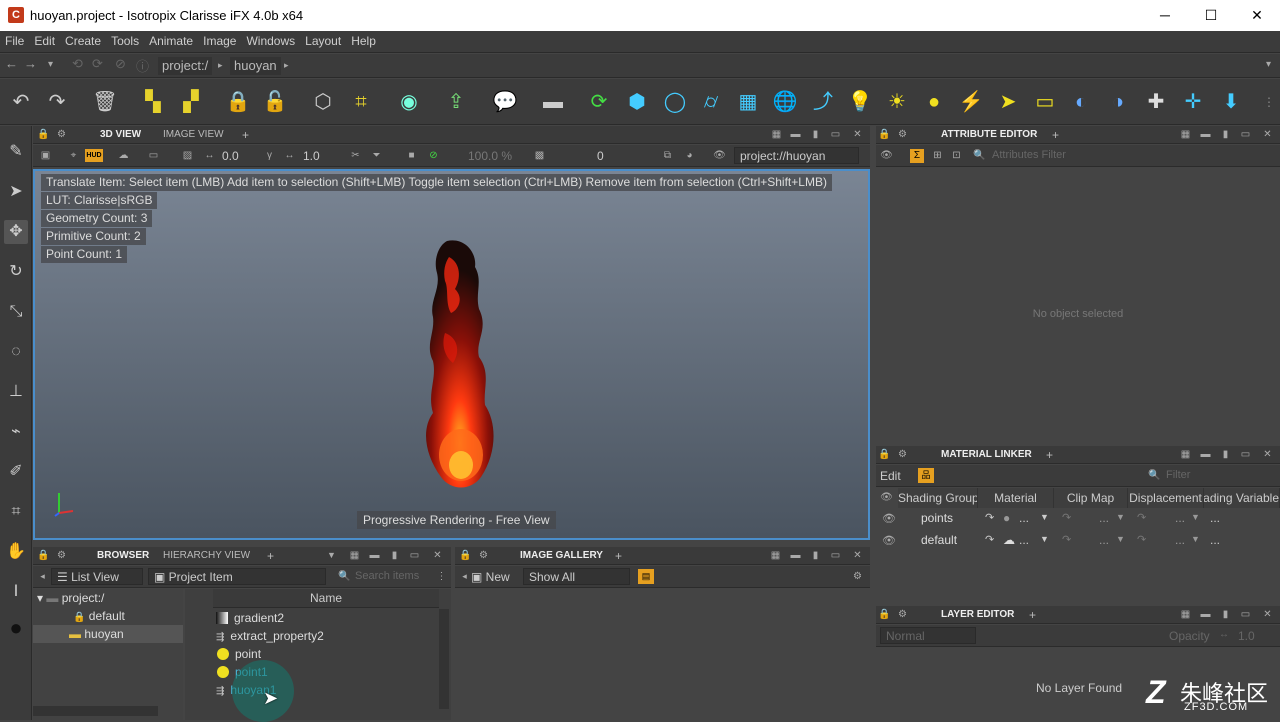 The width and height of the screenshot is (1280, 722). What do you see at coordinates (1091, 498) in the screenshot?
I see `column-clip-map: Clip Map` at bounding box center [1091, 498].